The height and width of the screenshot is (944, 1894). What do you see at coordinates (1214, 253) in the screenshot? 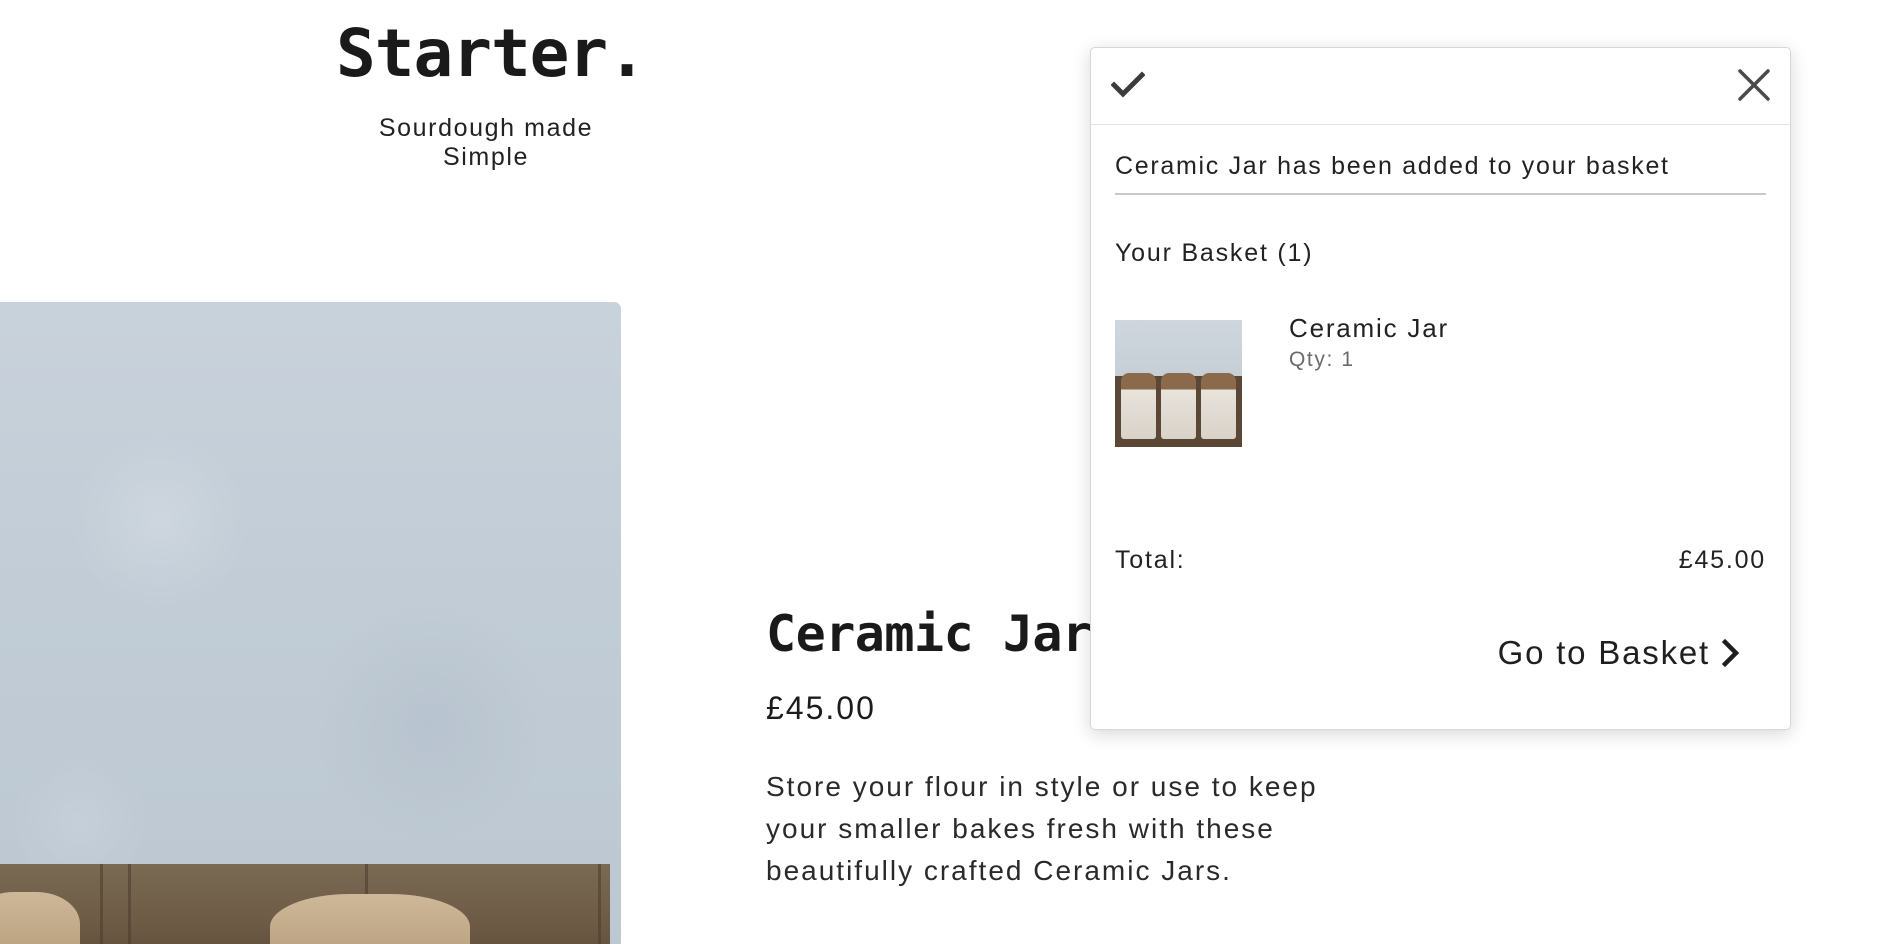
I see `basket-heading: Your Basket (1)` at bounding box center [1214, 253].